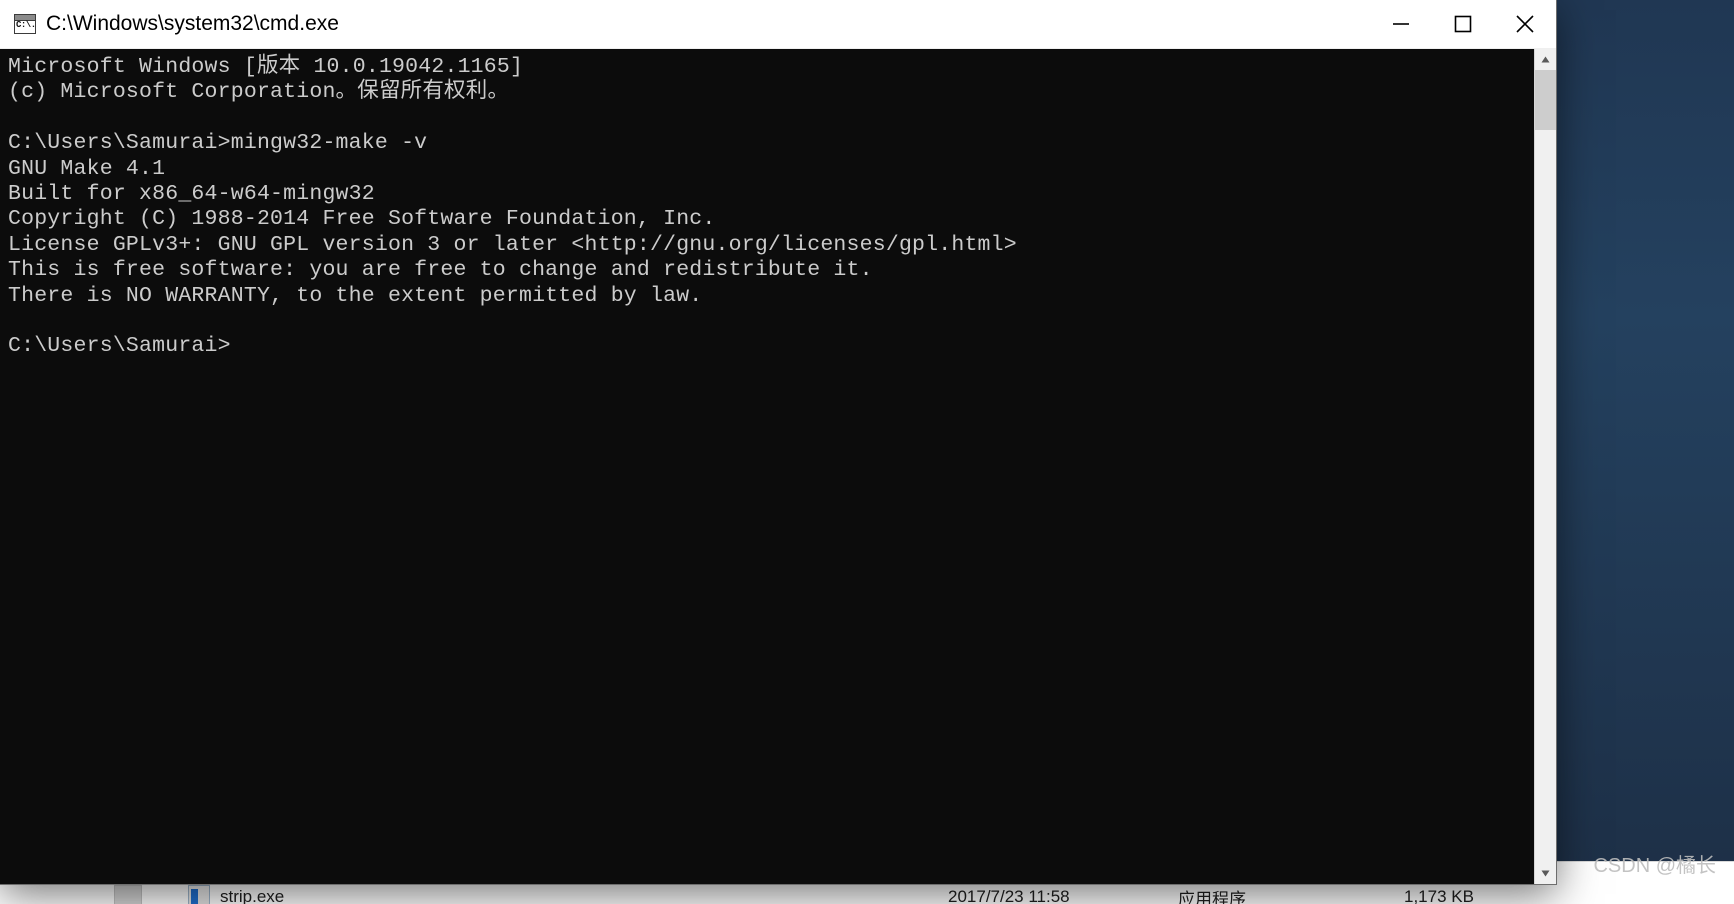 The width and height of the screenshot is (1734, 904). Describe the element at coordinates (191, 194) in the screenshot. I see `terminal-line: Built for x86_64-w64-mingw32` at that location.